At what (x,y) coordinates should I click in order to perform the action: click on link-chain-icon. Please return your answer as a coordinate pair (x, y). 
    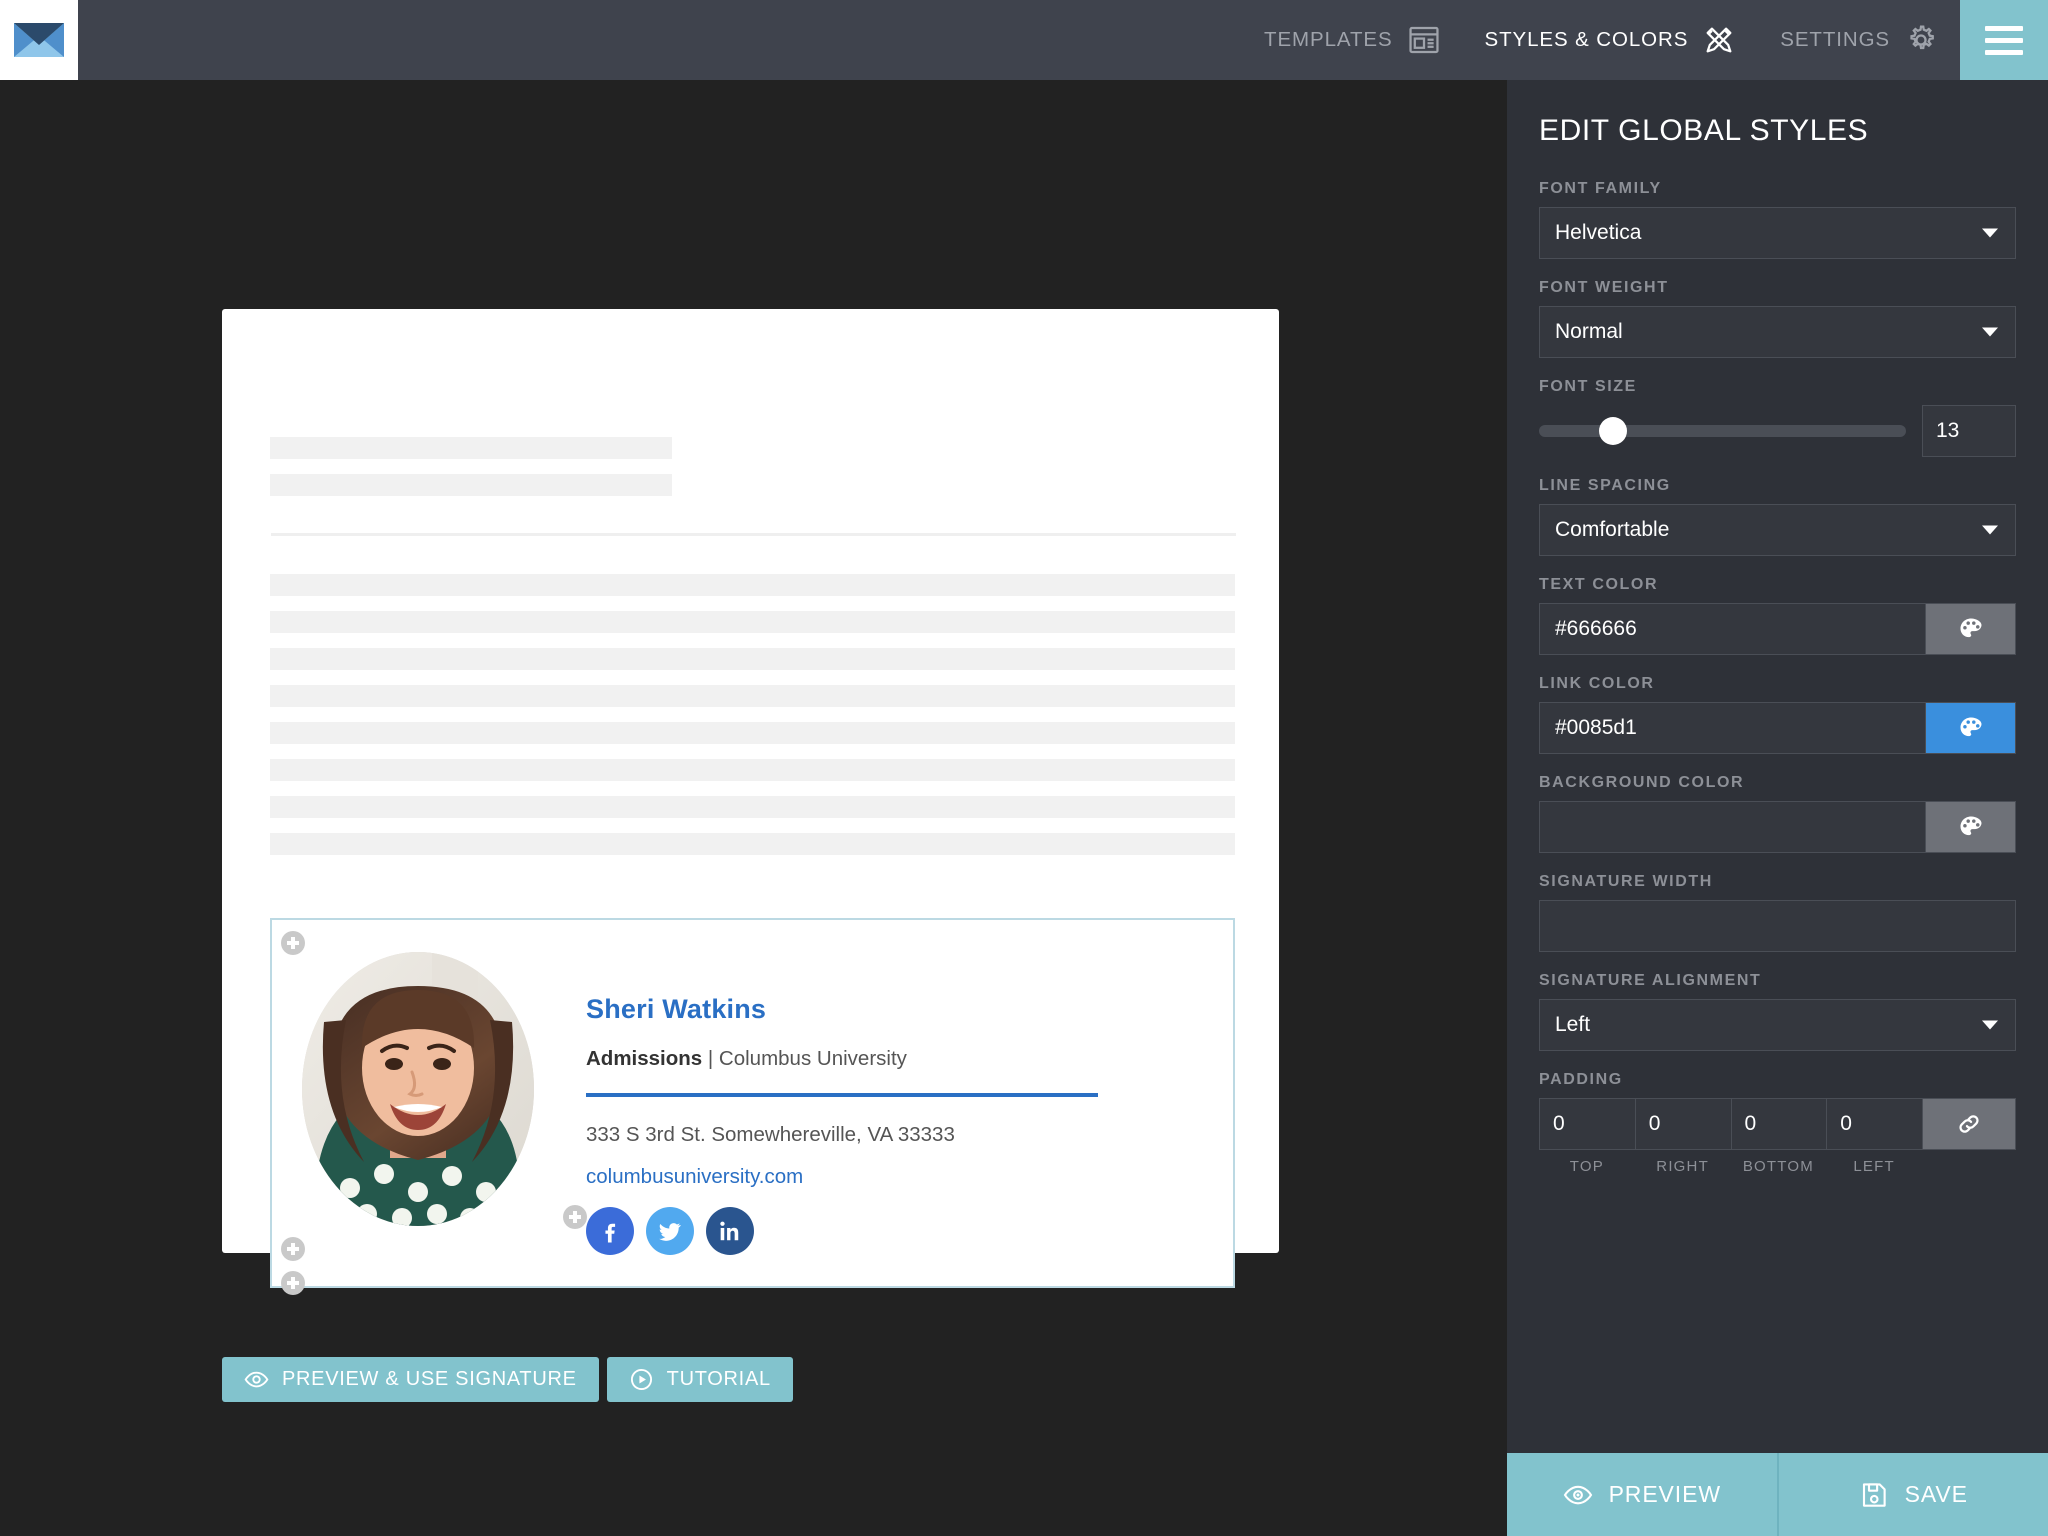
    Looking at the image, I should click on (1969, 1124).